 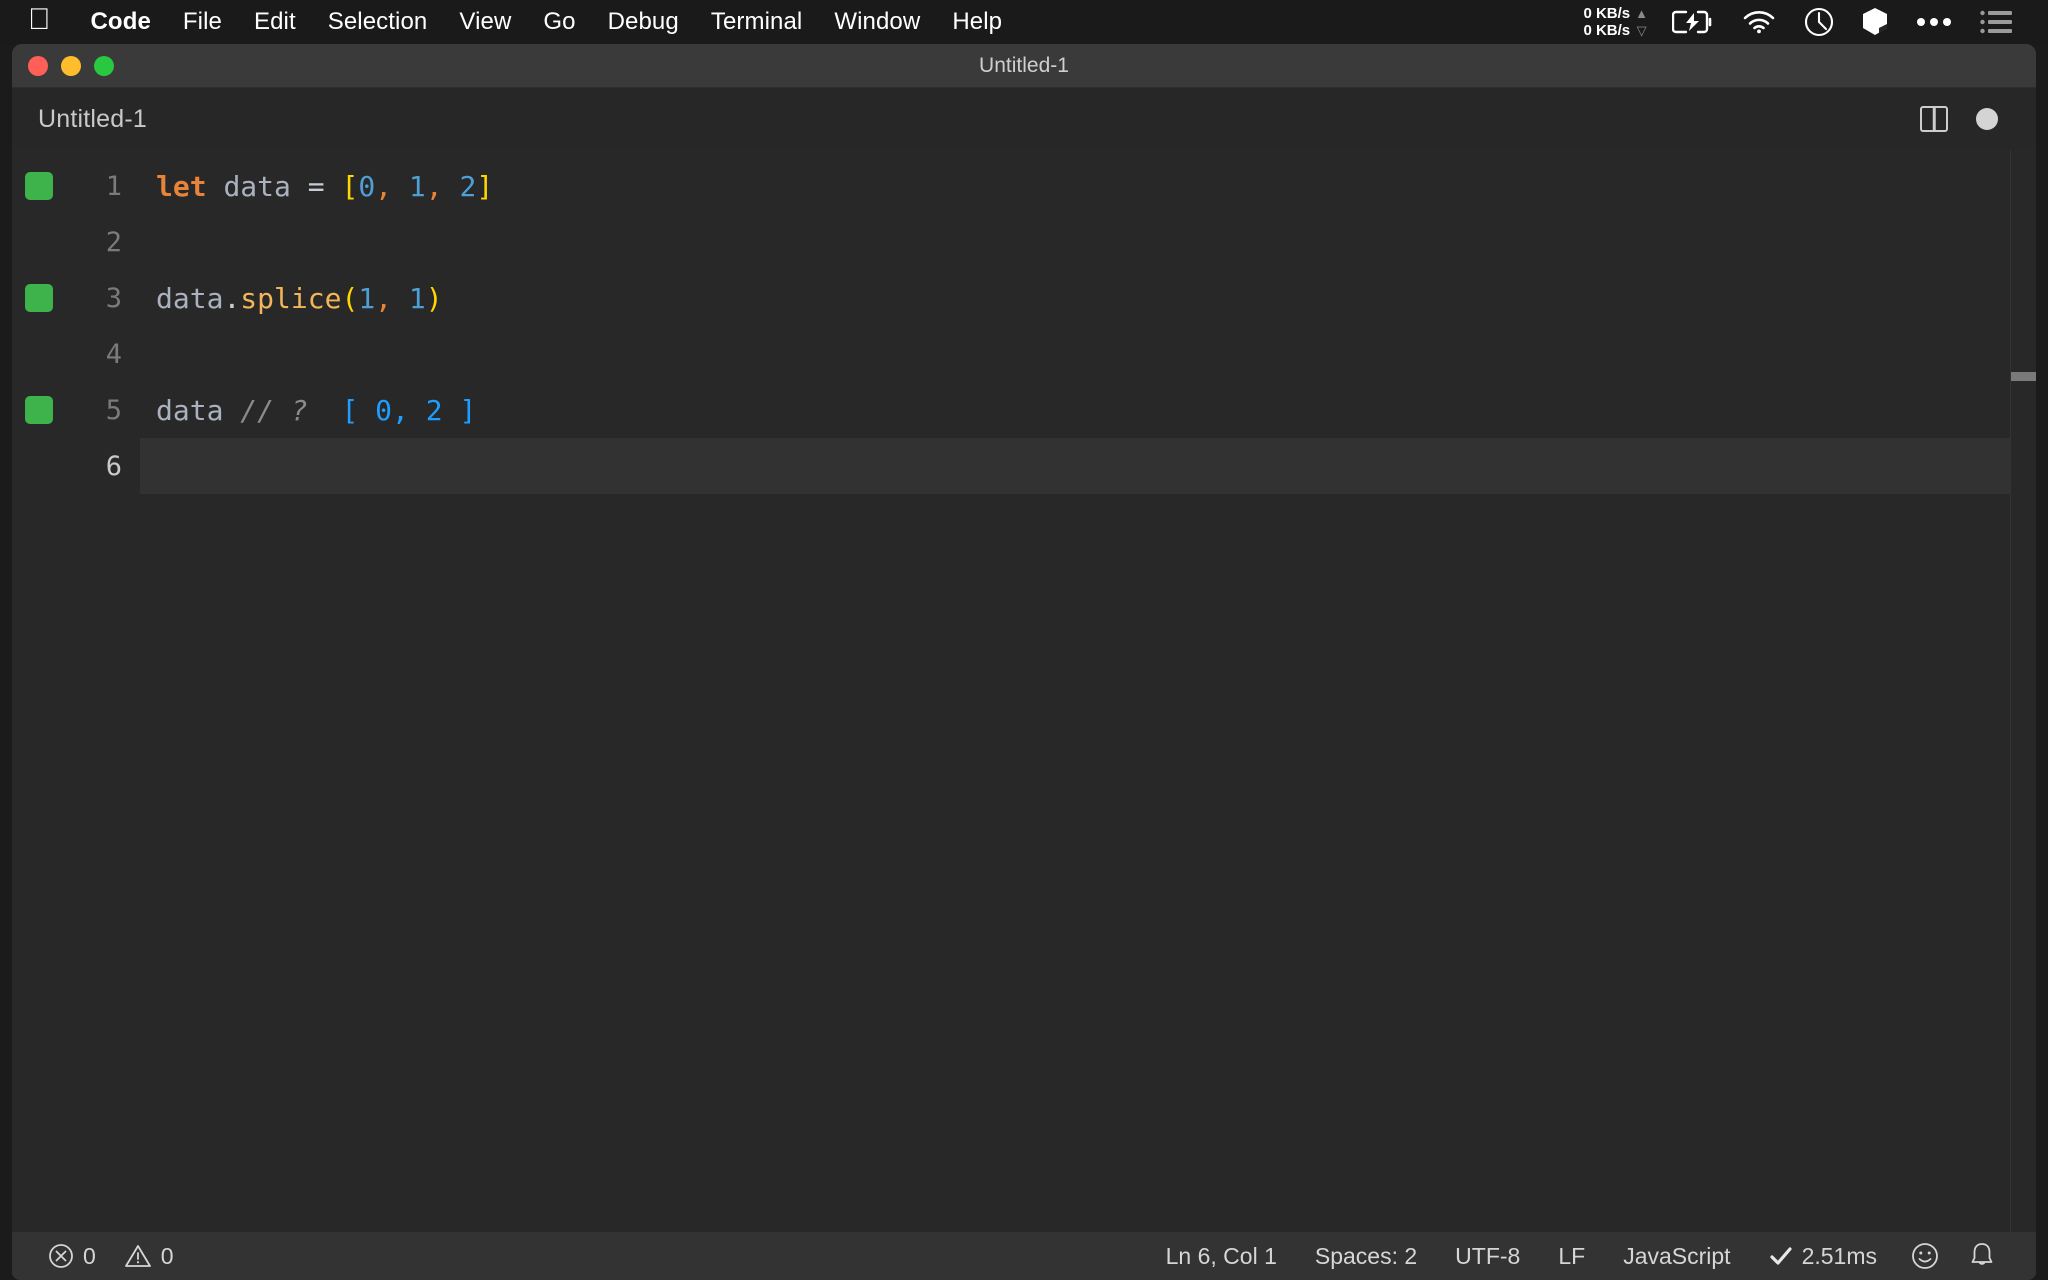 What do you see at coordinates (1366, 1256) in the screenshot?
I see `indentation-setting: Spaces: 2` at bounding box center [1366, 1256].